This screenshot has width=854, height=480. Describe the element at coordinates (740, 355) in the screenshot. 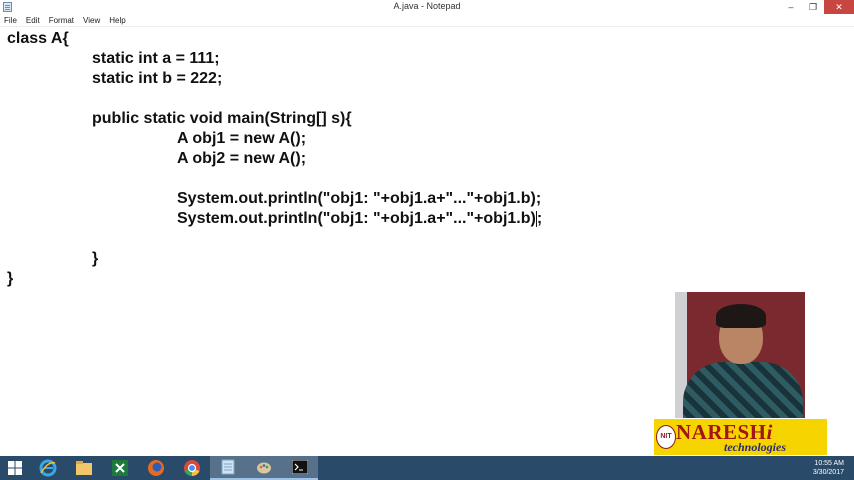

I see `webcam-video-overlay` at that location.